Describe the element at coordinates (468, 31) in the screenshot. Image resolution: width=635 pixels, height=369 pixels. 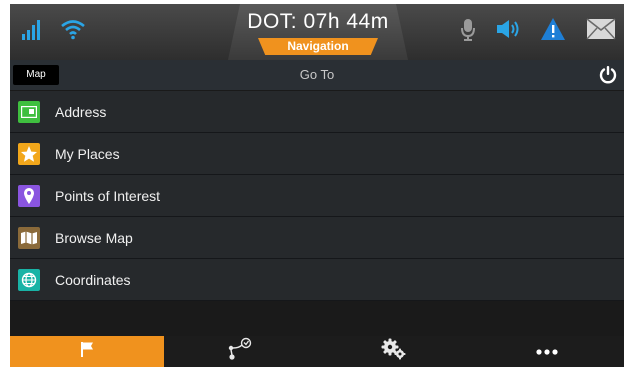
I see `microphone-icon` at that location.